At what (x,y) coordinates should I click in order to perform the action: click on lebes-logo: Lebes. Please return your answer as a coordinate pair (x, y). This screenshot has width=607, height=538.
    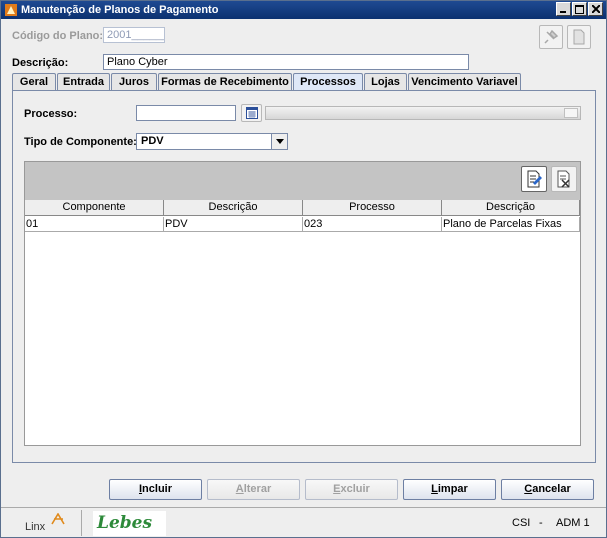
    Looking at the image, I should click on (129, 523).